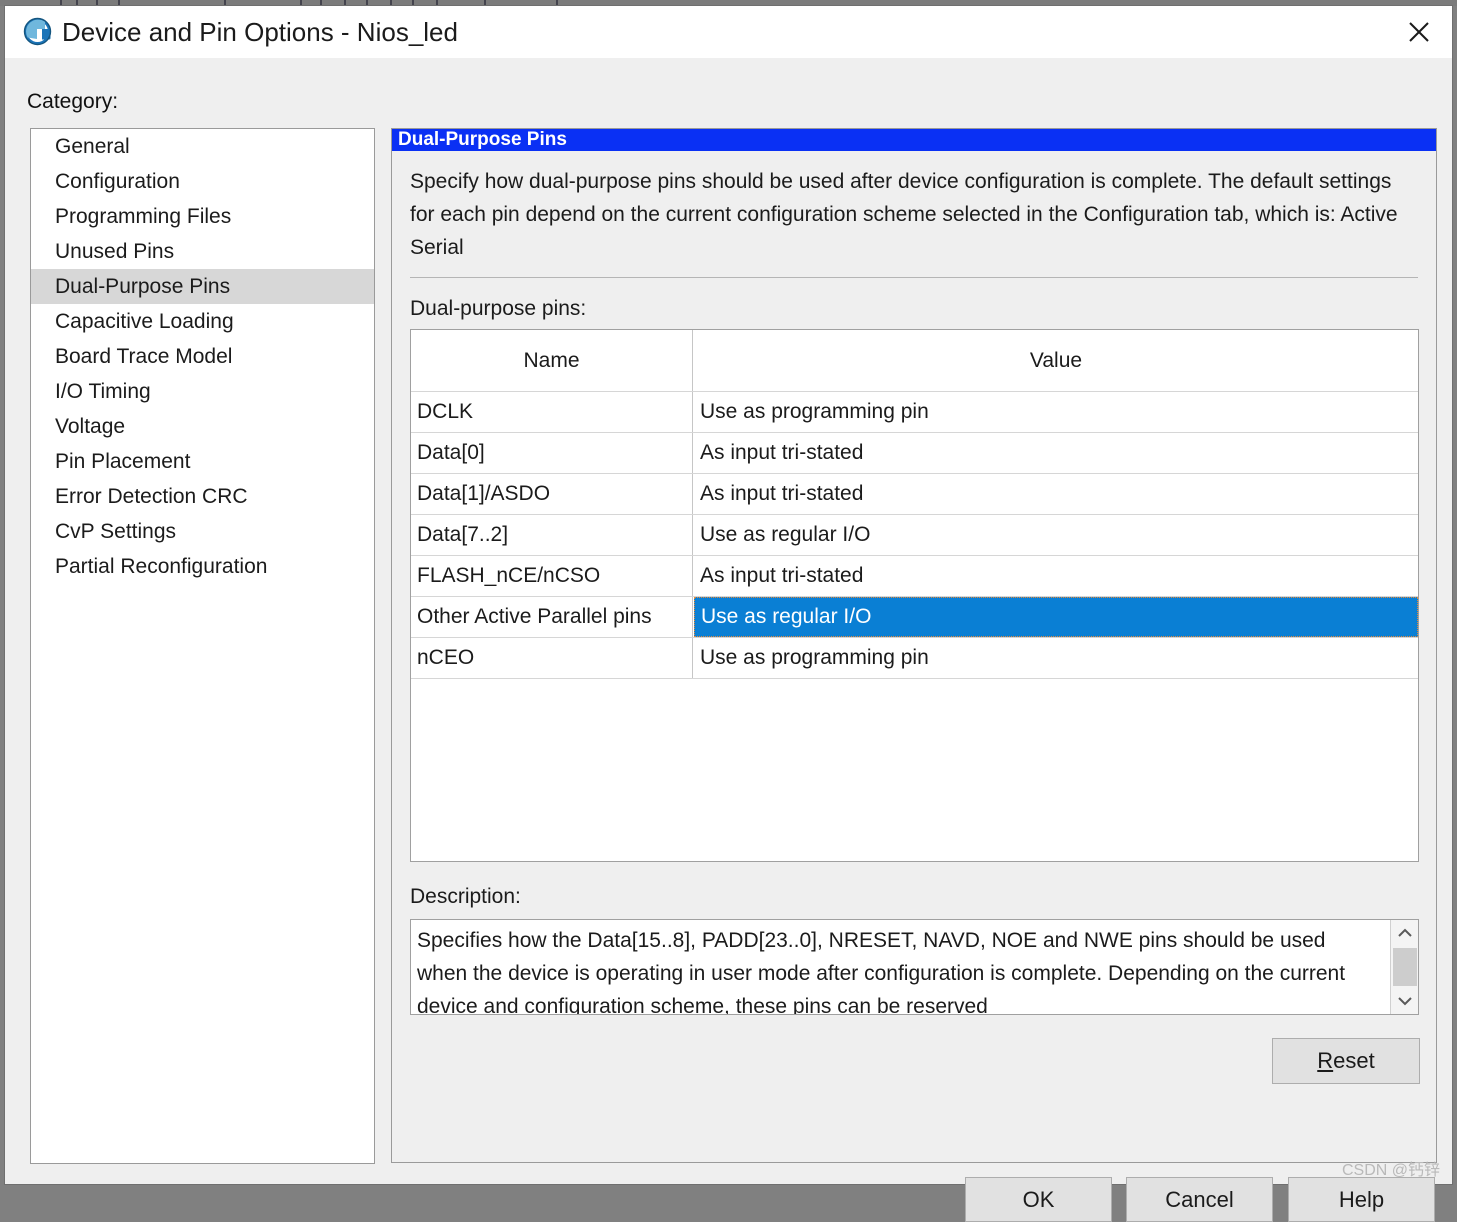  What do you see at coordinates (202, 251) in the screenshot?
I see `category-item-unused-pins: Unused Pins` at bounding box center [202, 251].